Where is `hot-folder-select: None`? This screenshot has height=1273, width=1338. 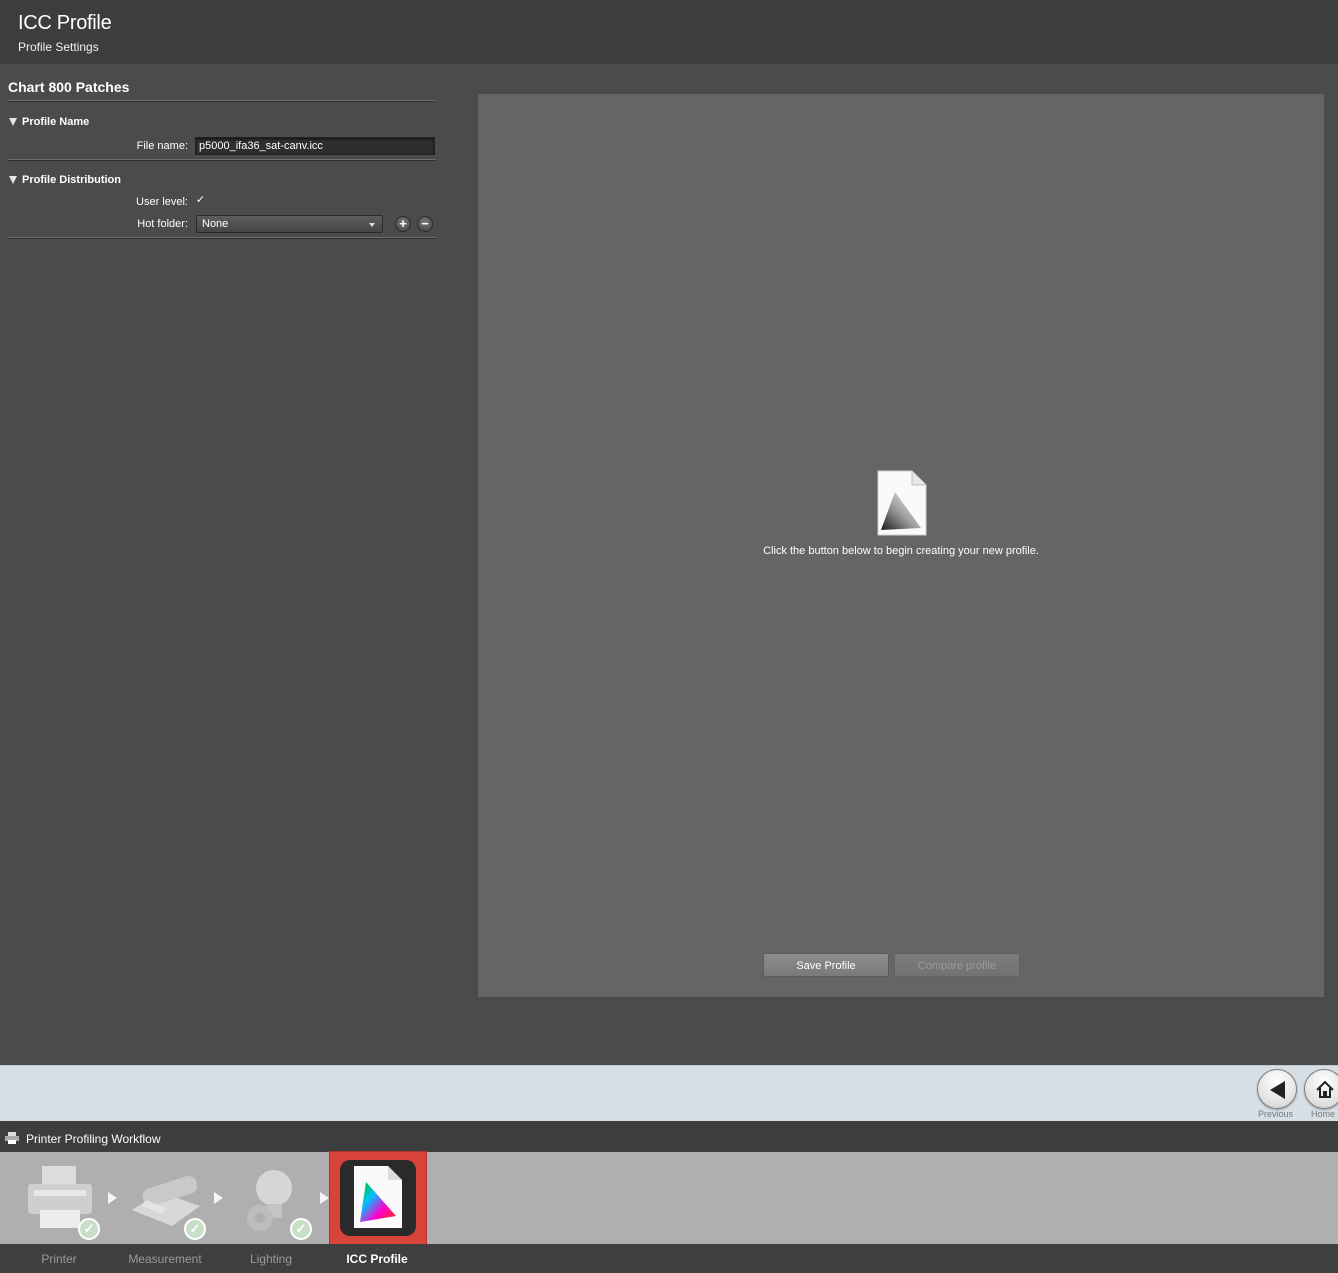 hot-folder-select: None is located at coordinates (289, 224).